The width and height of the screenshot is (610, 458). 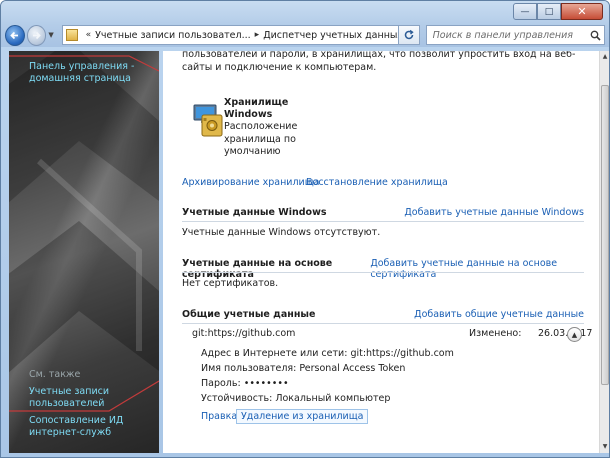 I want to click on credential-name: git:https://github.com, so click(x=243, y=333).